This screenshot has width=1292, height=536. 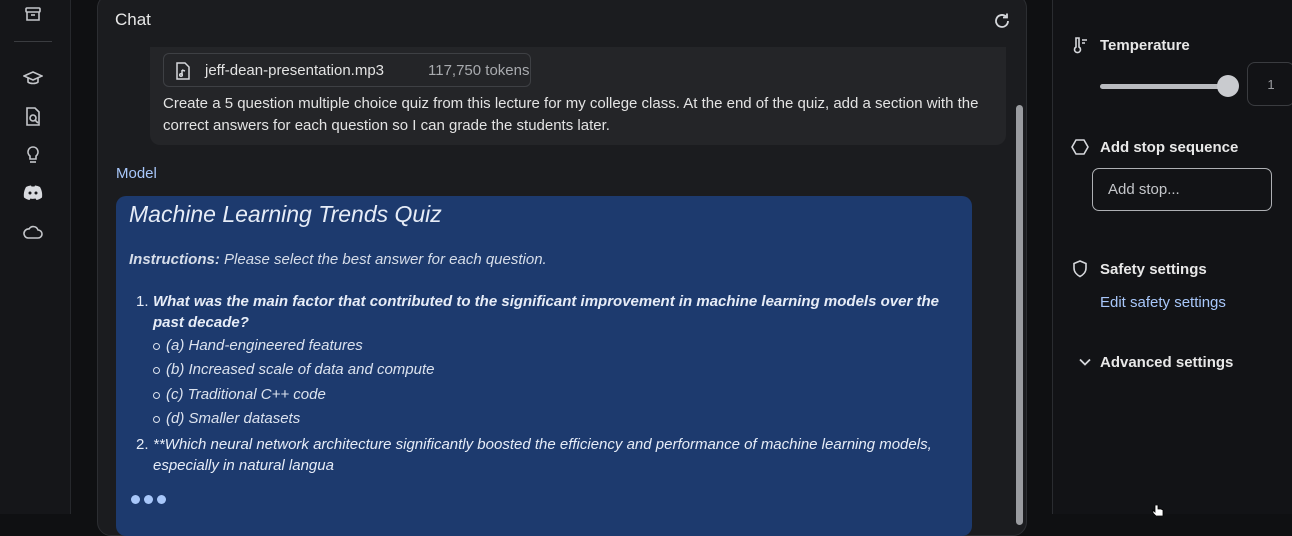 I want to click on temperature-slider-handle, so click(x=1228, y=86).